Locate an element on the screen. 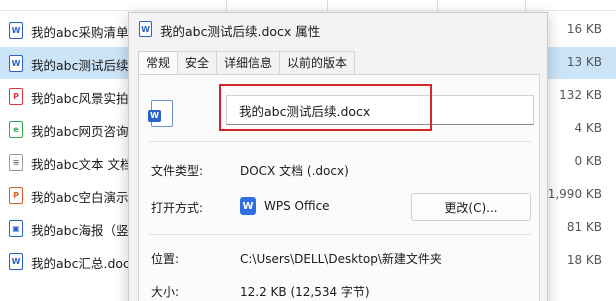  location-label: 位置: is located at coordinates (165, 259).